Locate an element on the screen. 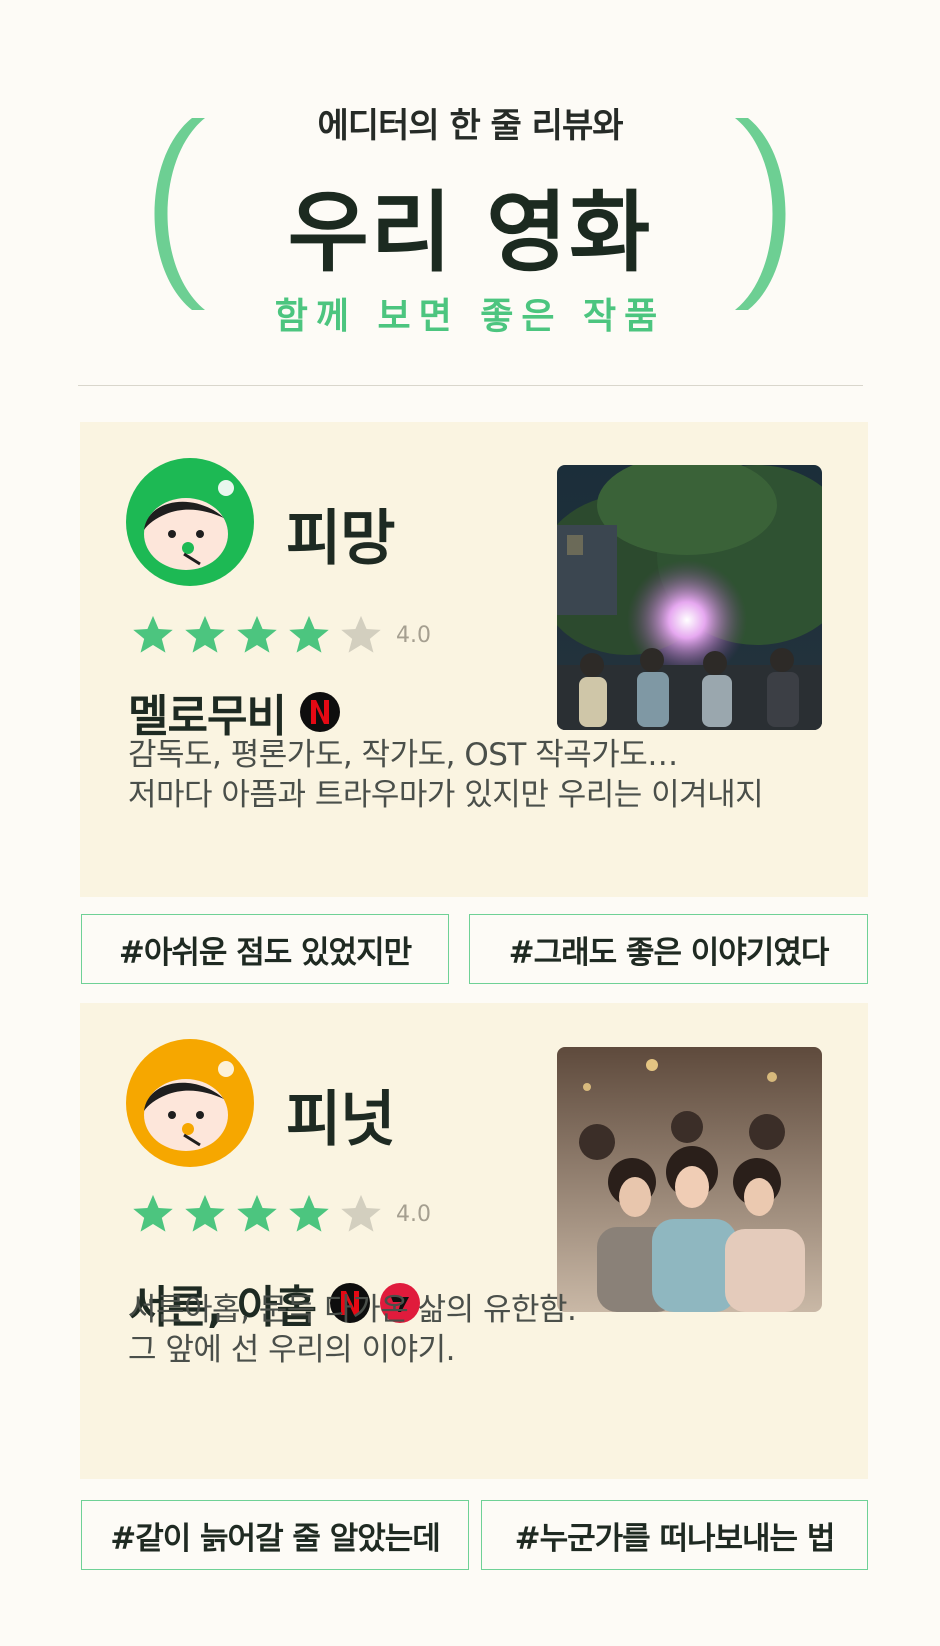 The width and height of the screenshot is (940, 1646). pepper-face-avatar-icon is located at coordinates (190, 522).